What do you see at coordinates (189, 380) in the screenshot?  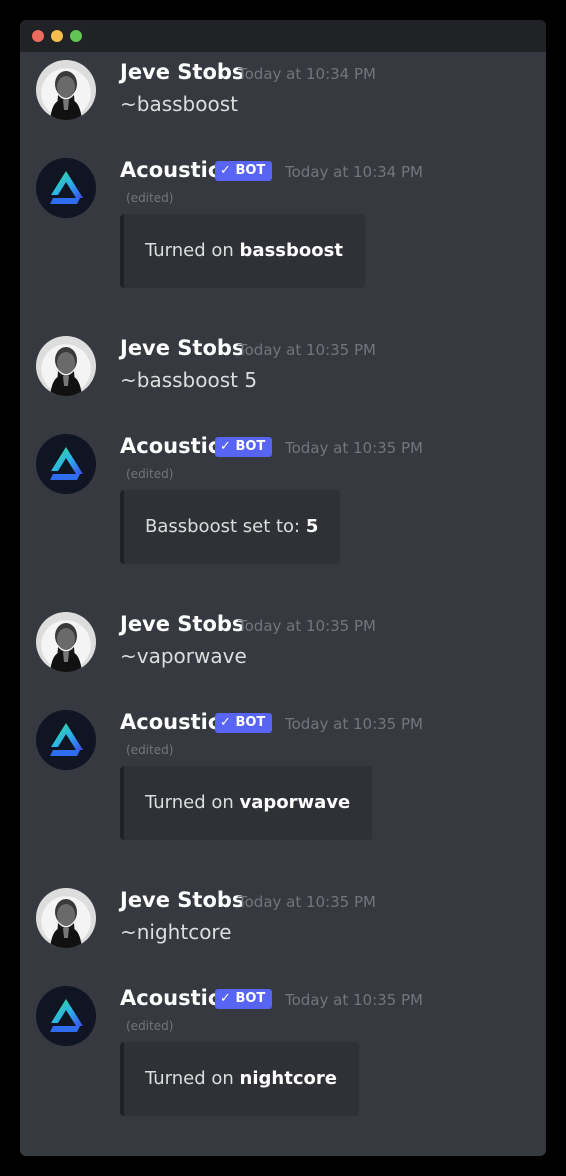 I see `message-text: ~bassboost 5` at bounding box center [189, 380].